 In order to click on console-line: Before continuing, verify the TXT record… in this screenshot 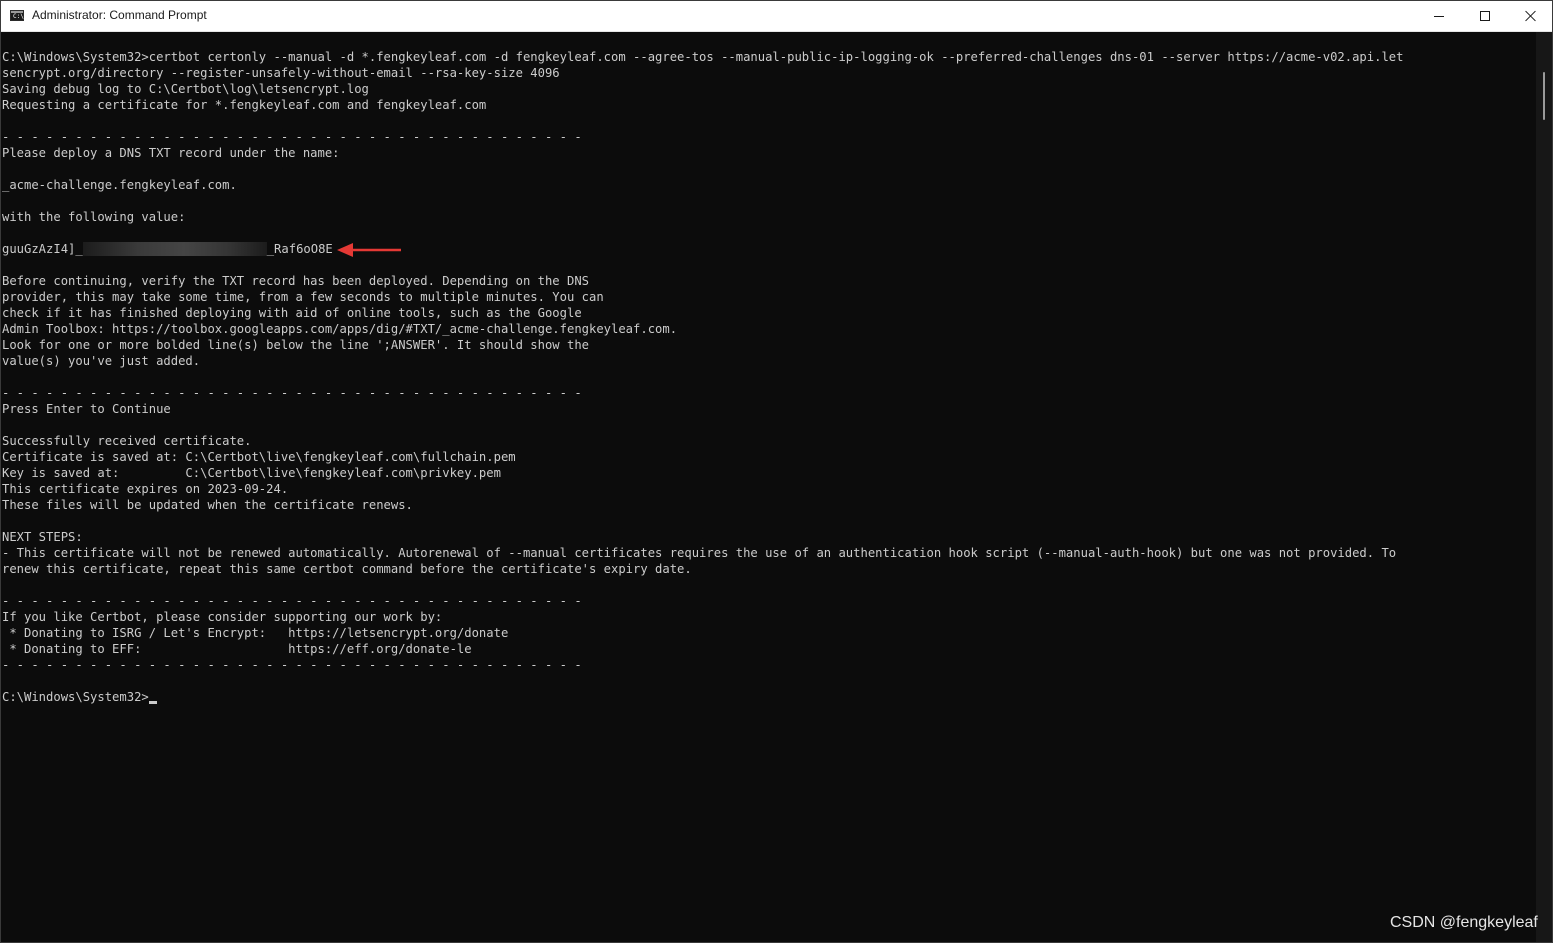, I will do `click(295, 281)`.